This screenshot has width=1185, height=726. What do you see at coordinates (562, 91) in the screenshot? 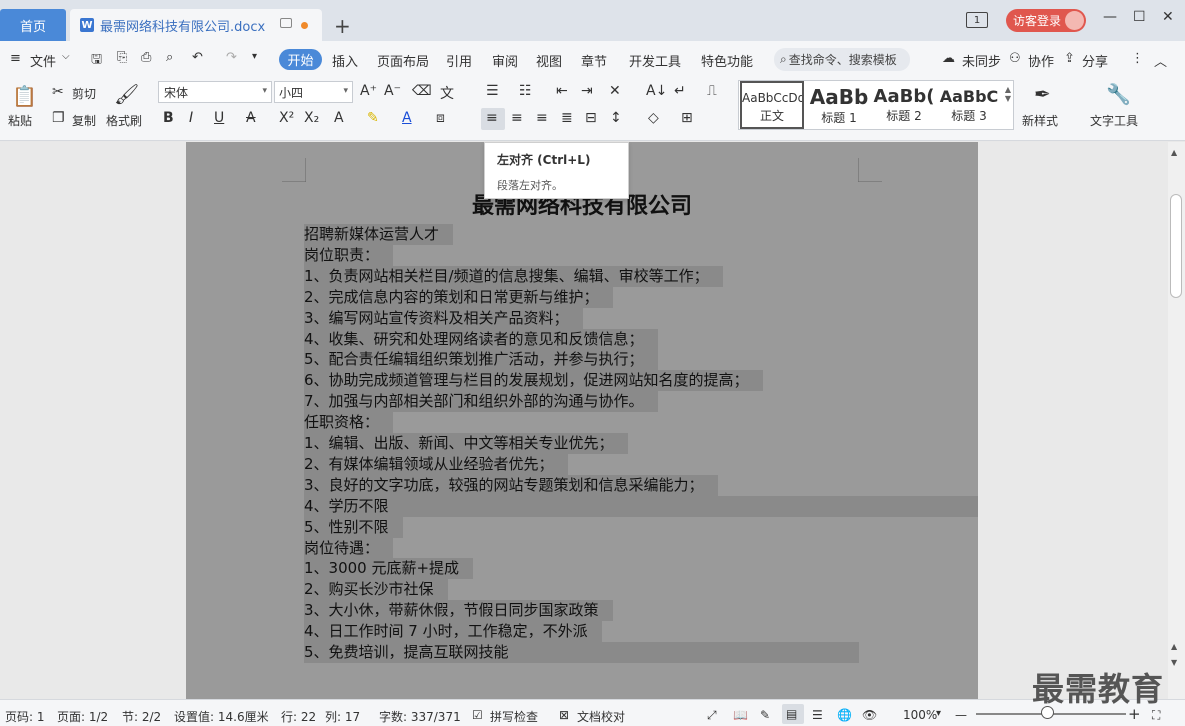
I see `decrease-indent-icon: ⇤` at bounding box center [562, 91].